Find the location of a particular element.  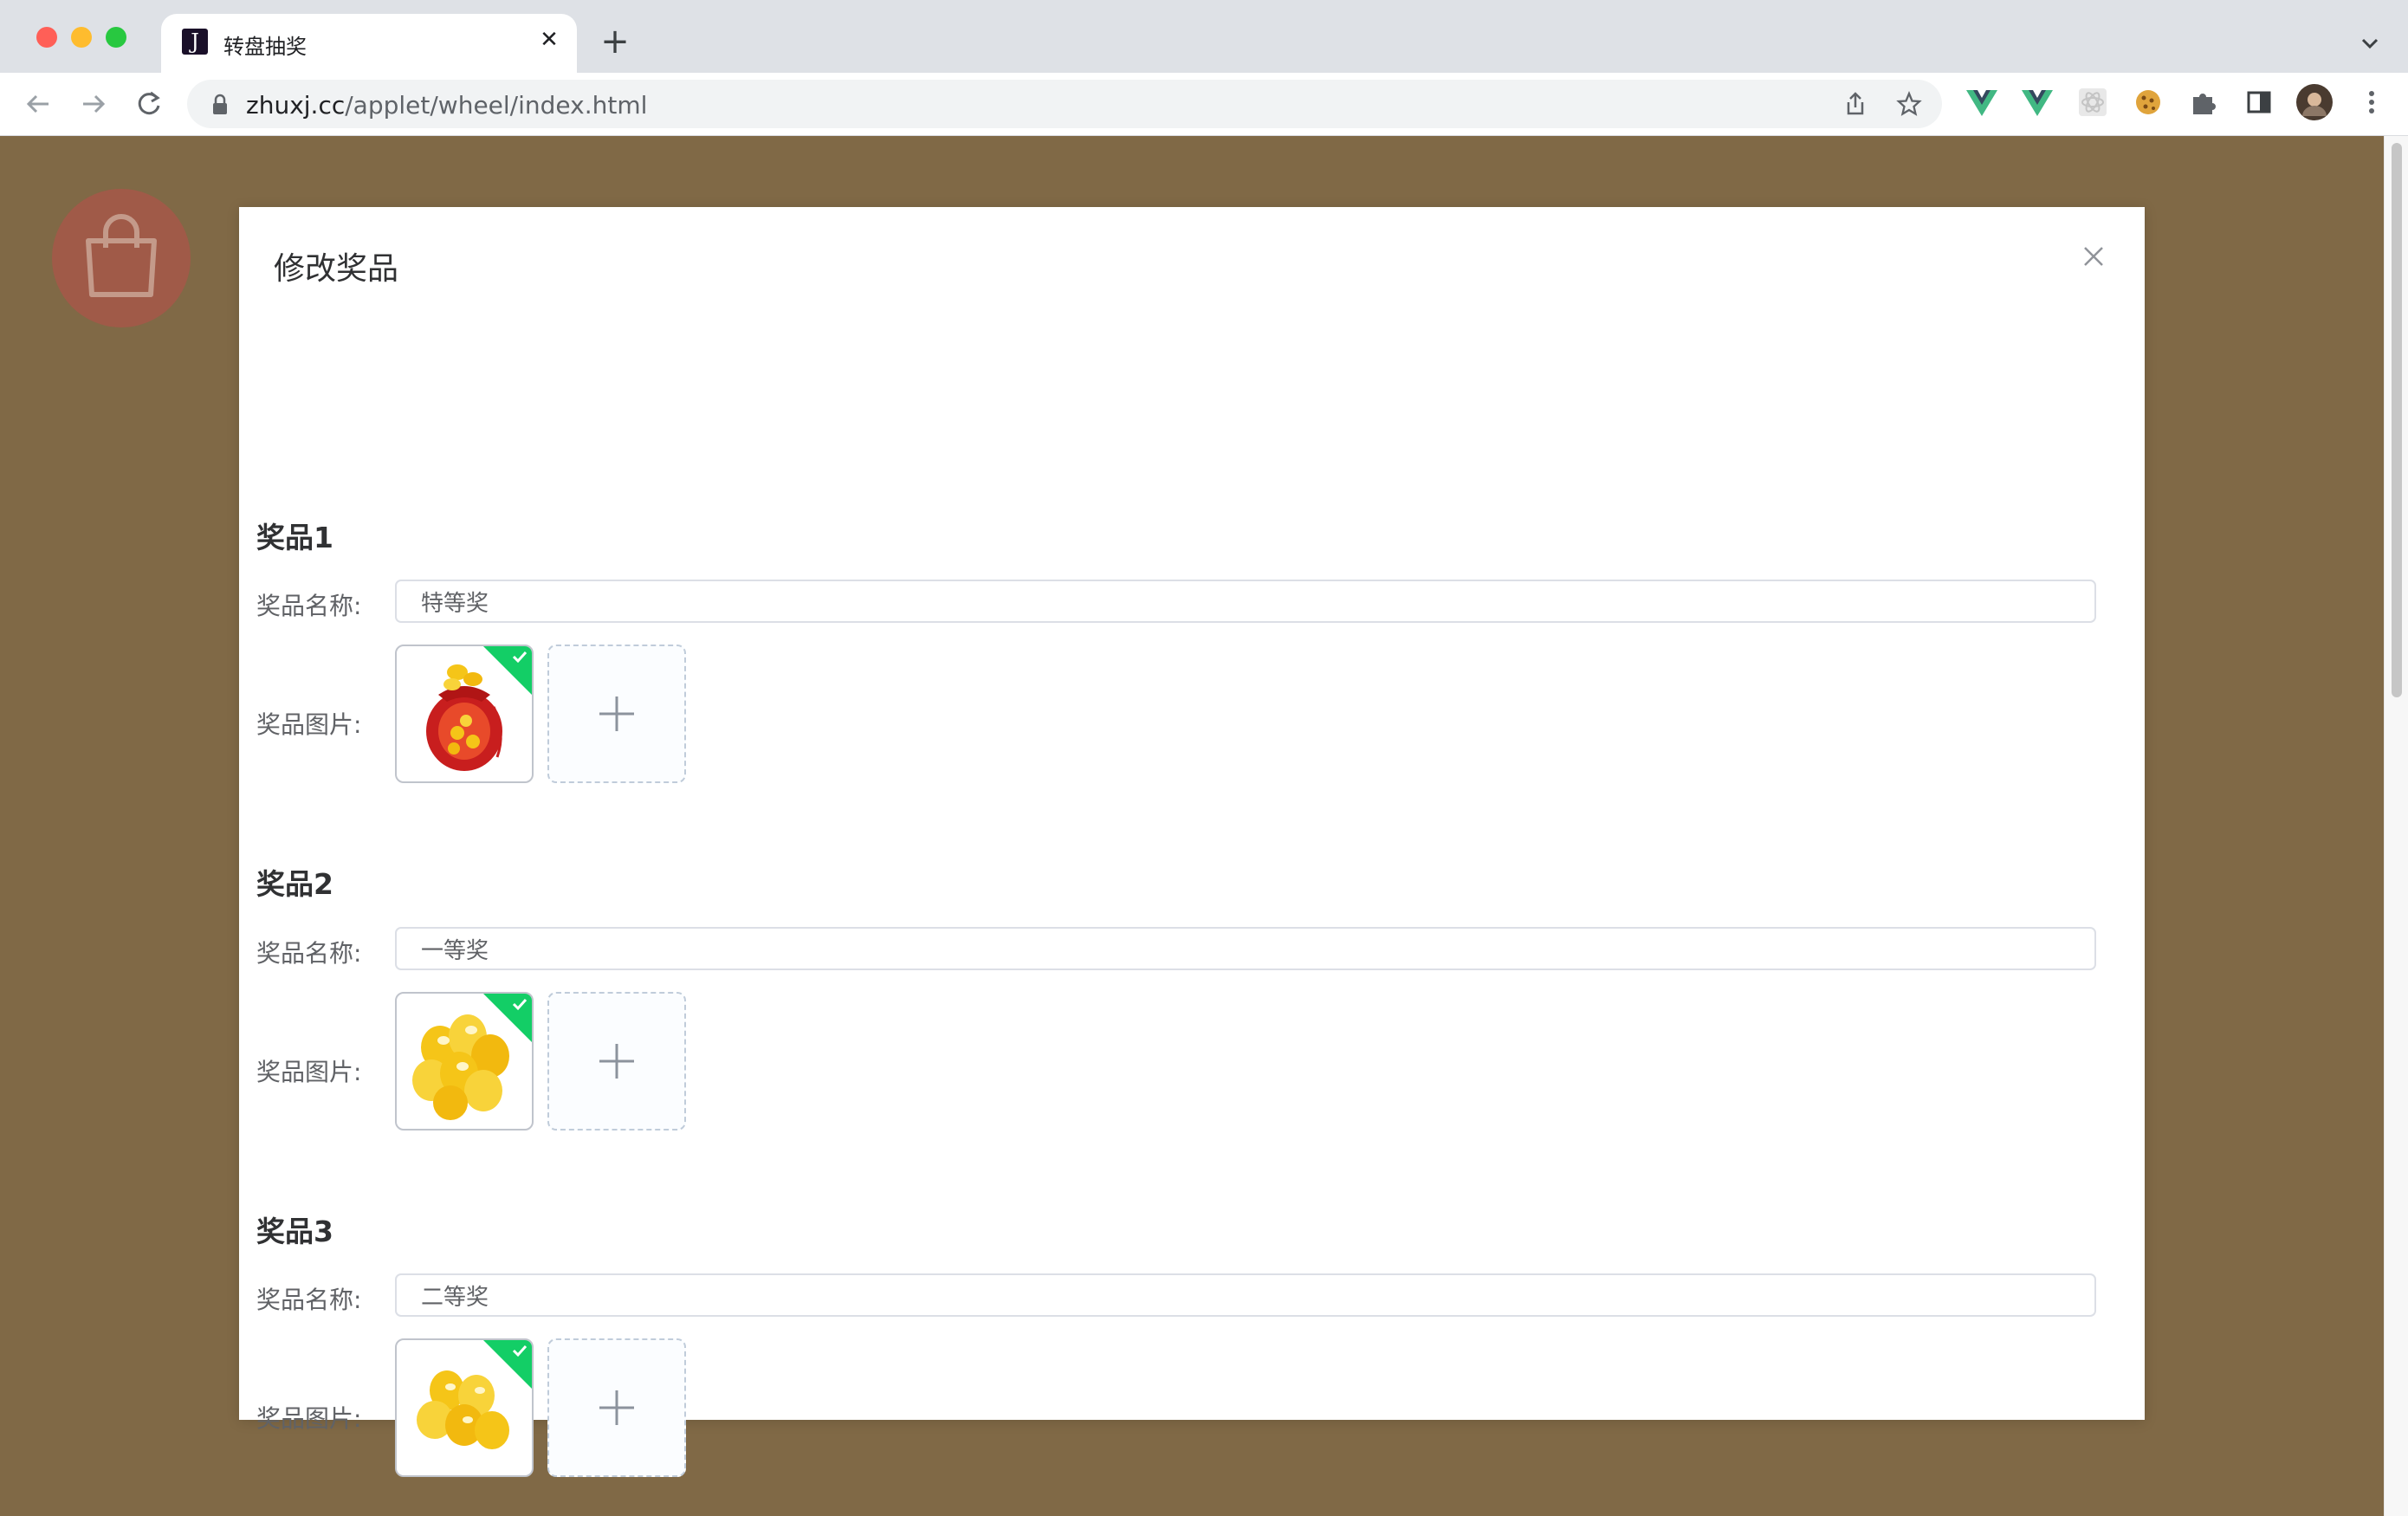

prize-3-image-thumbnail is located at coordinates (464, 1407).